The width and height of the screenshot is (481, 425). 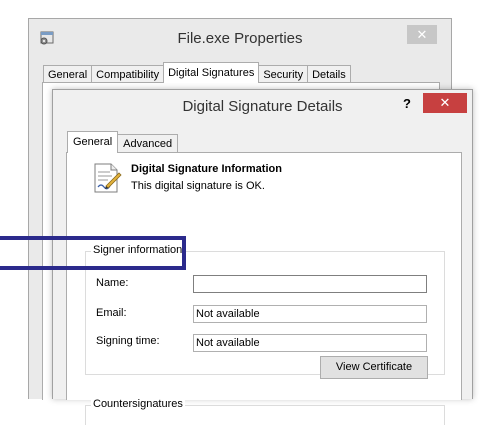 What do you see at coordinates (283, 74) in the screenshot?
I see `tab-security: Security` at bounding box center [283, 74].